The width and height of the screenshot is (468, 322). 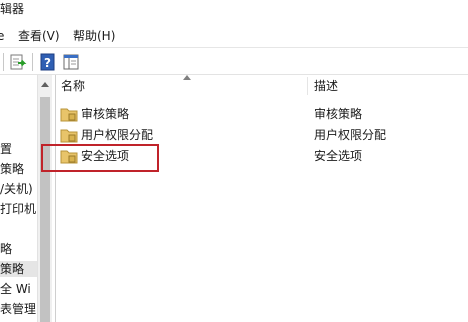 I want to click on export-list-icon, so click(x=18, y=62).